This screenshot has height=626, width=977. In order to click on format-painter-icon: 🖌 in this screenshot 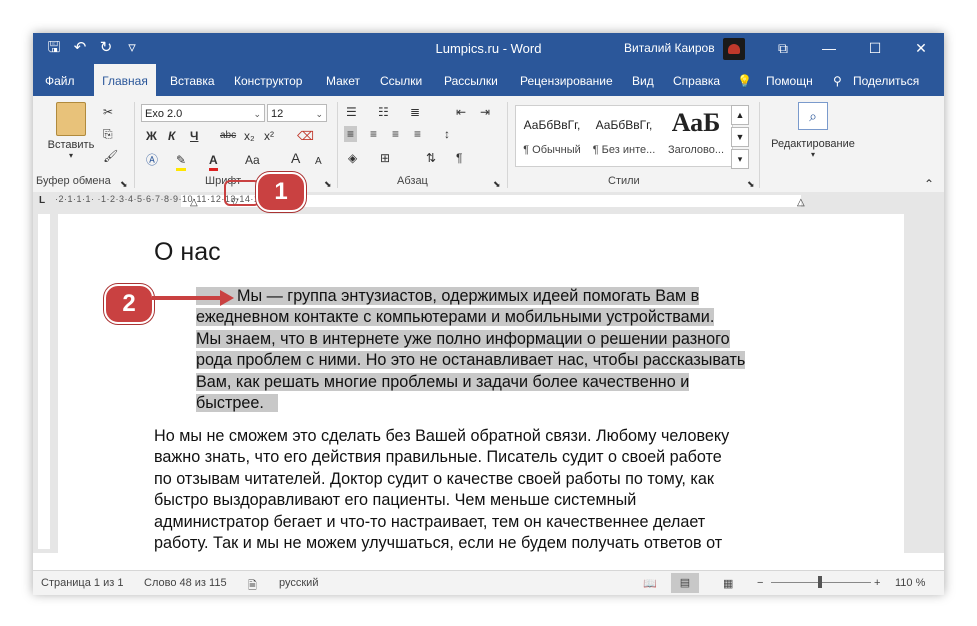, I will do `click(110, 156)`.